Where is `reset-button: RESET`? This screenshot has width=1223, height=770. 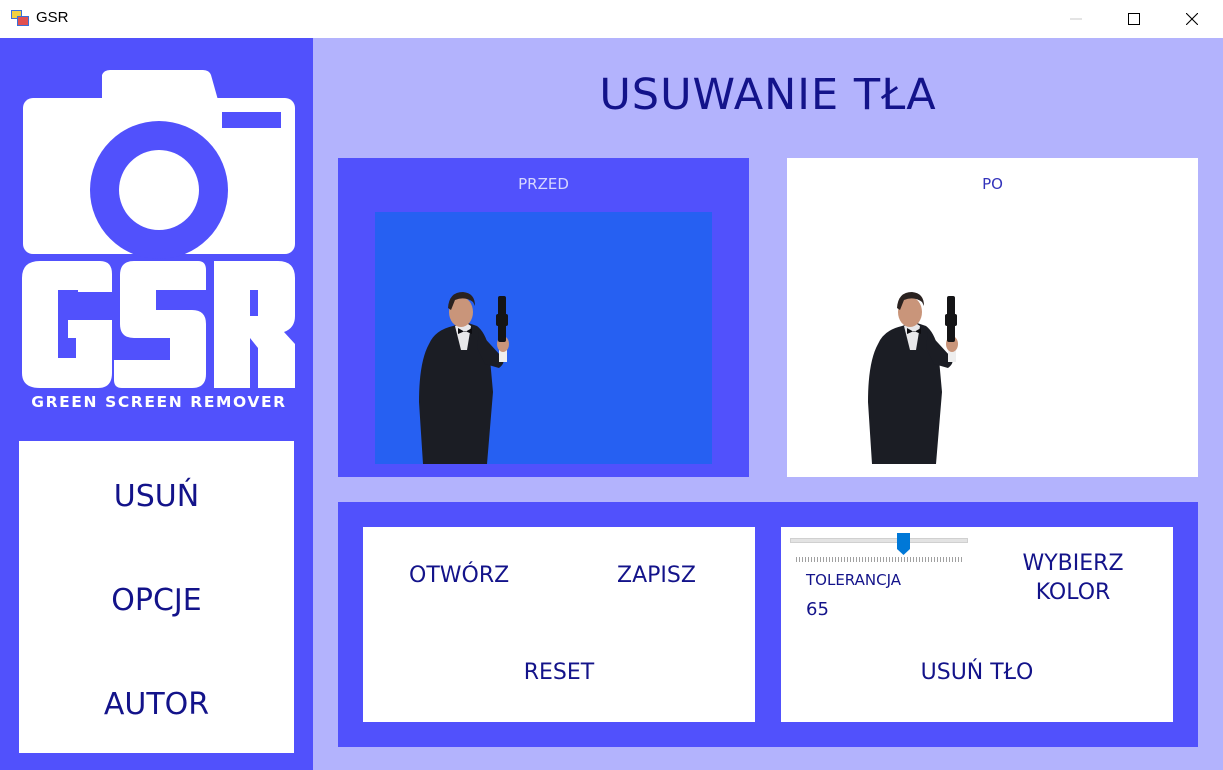 reset-button: RESET is located at coordinates (559, 672).